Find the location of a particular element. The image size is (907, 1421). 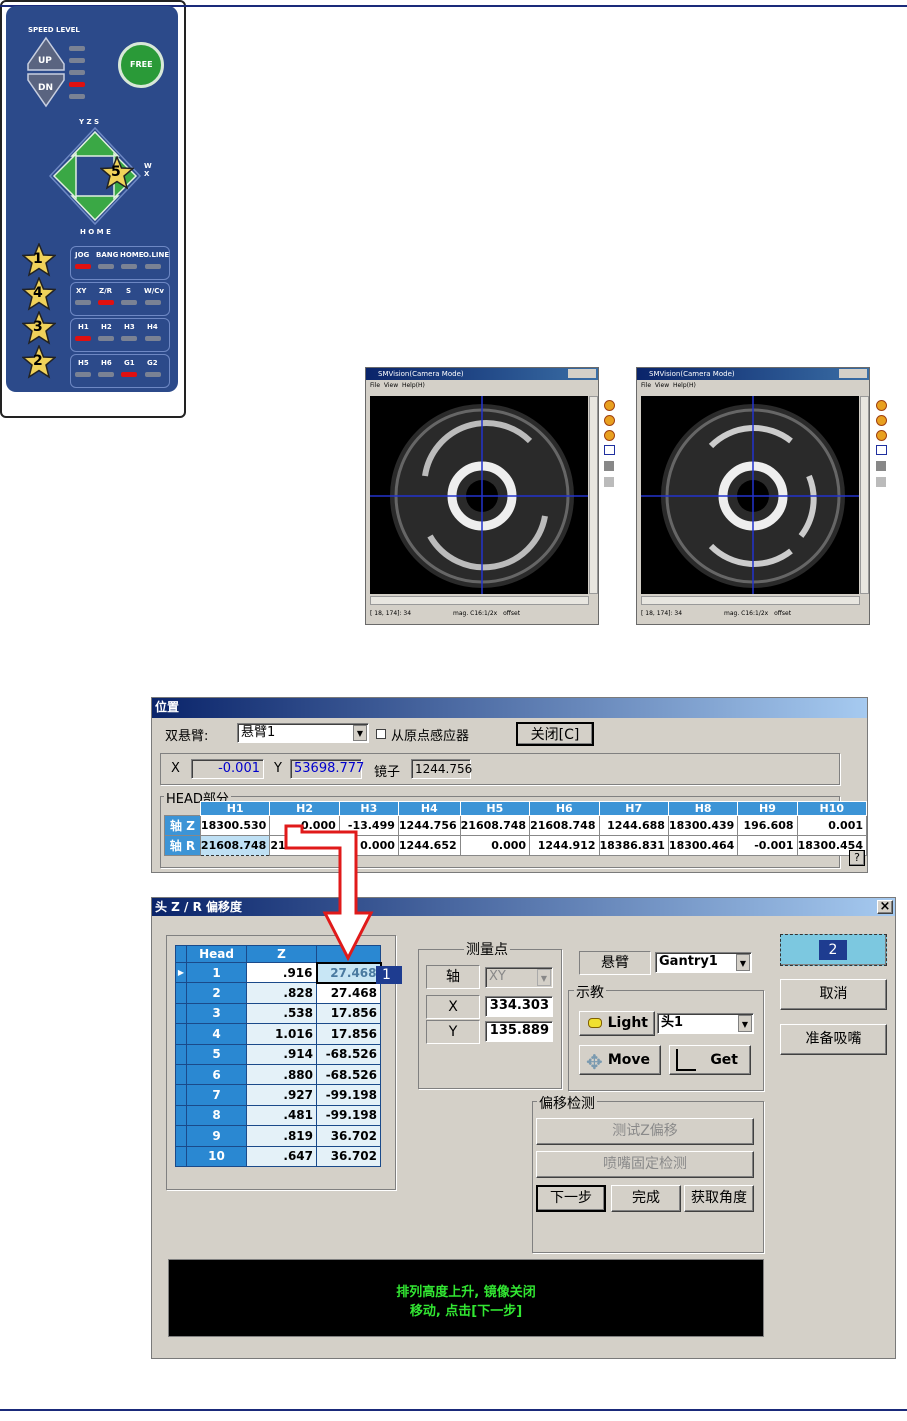

z-cell: .819 is located at coordinates (281, 1136).